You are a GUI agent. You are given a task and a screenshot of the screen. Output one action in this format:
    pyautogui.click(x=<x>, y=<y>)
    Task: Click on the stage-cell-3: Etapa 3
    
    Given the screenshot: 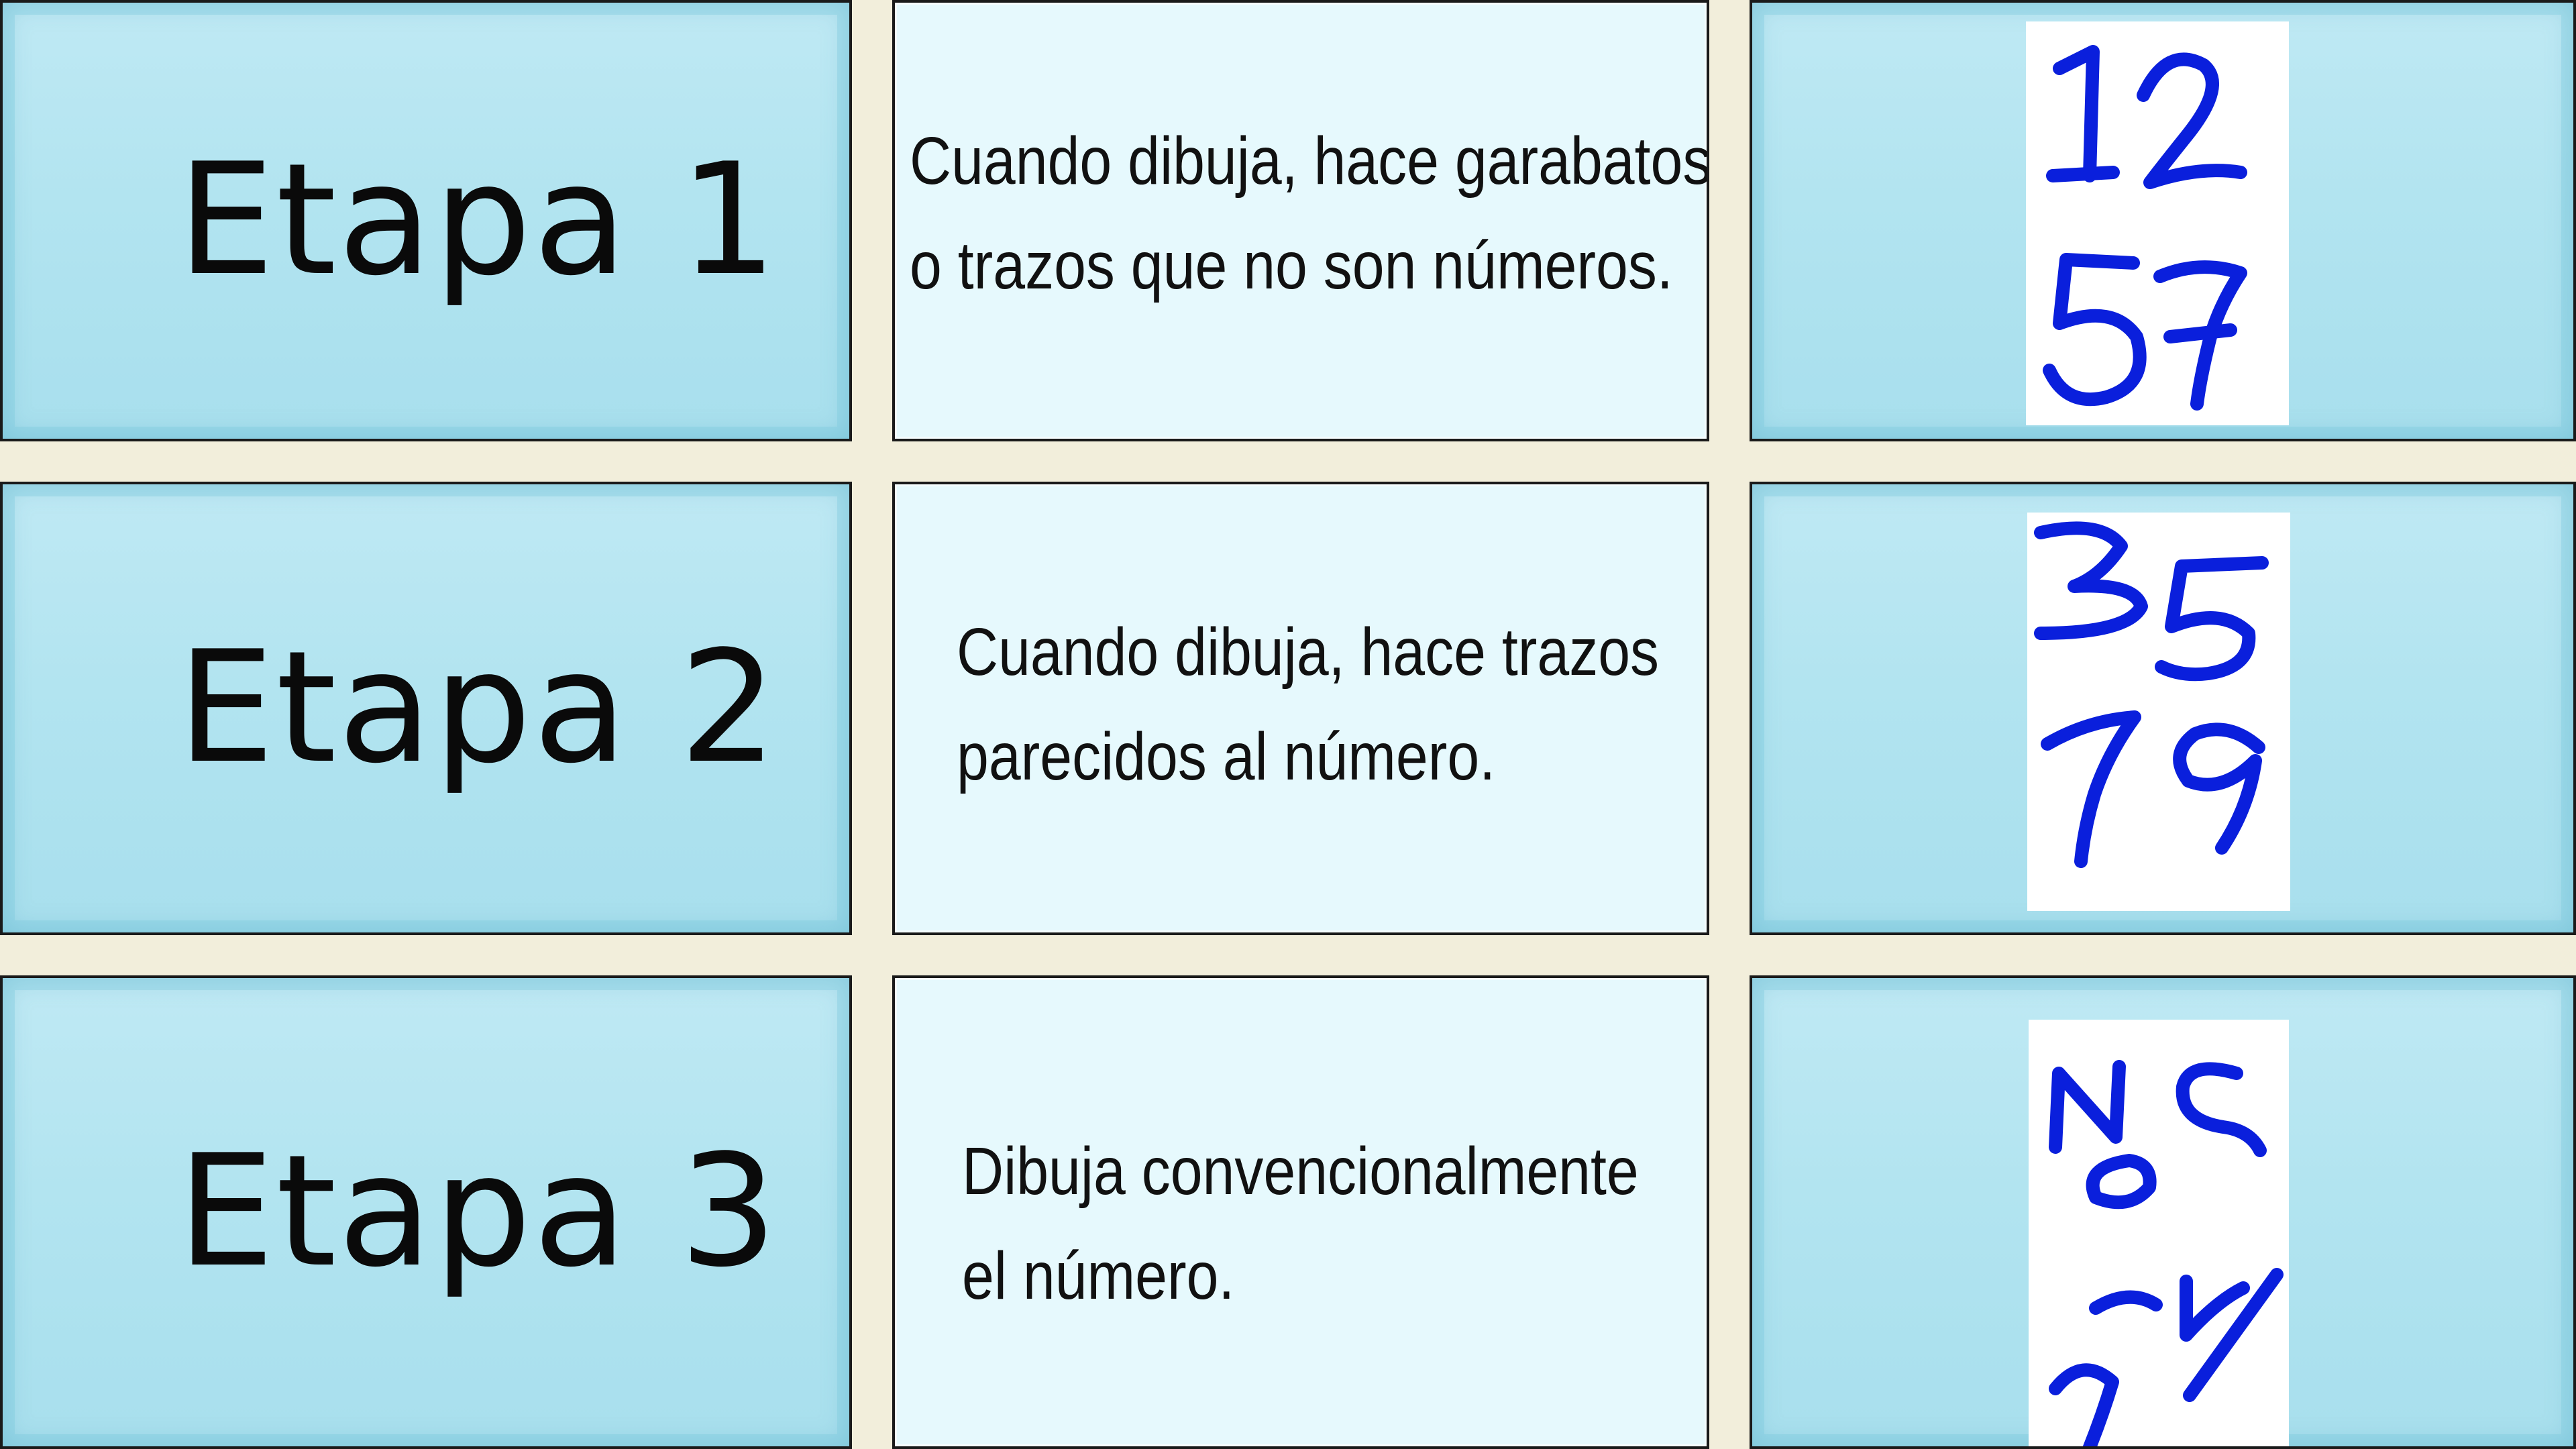 What is the action you would take?
    pyautogui.click(x=426, y=1212)
    